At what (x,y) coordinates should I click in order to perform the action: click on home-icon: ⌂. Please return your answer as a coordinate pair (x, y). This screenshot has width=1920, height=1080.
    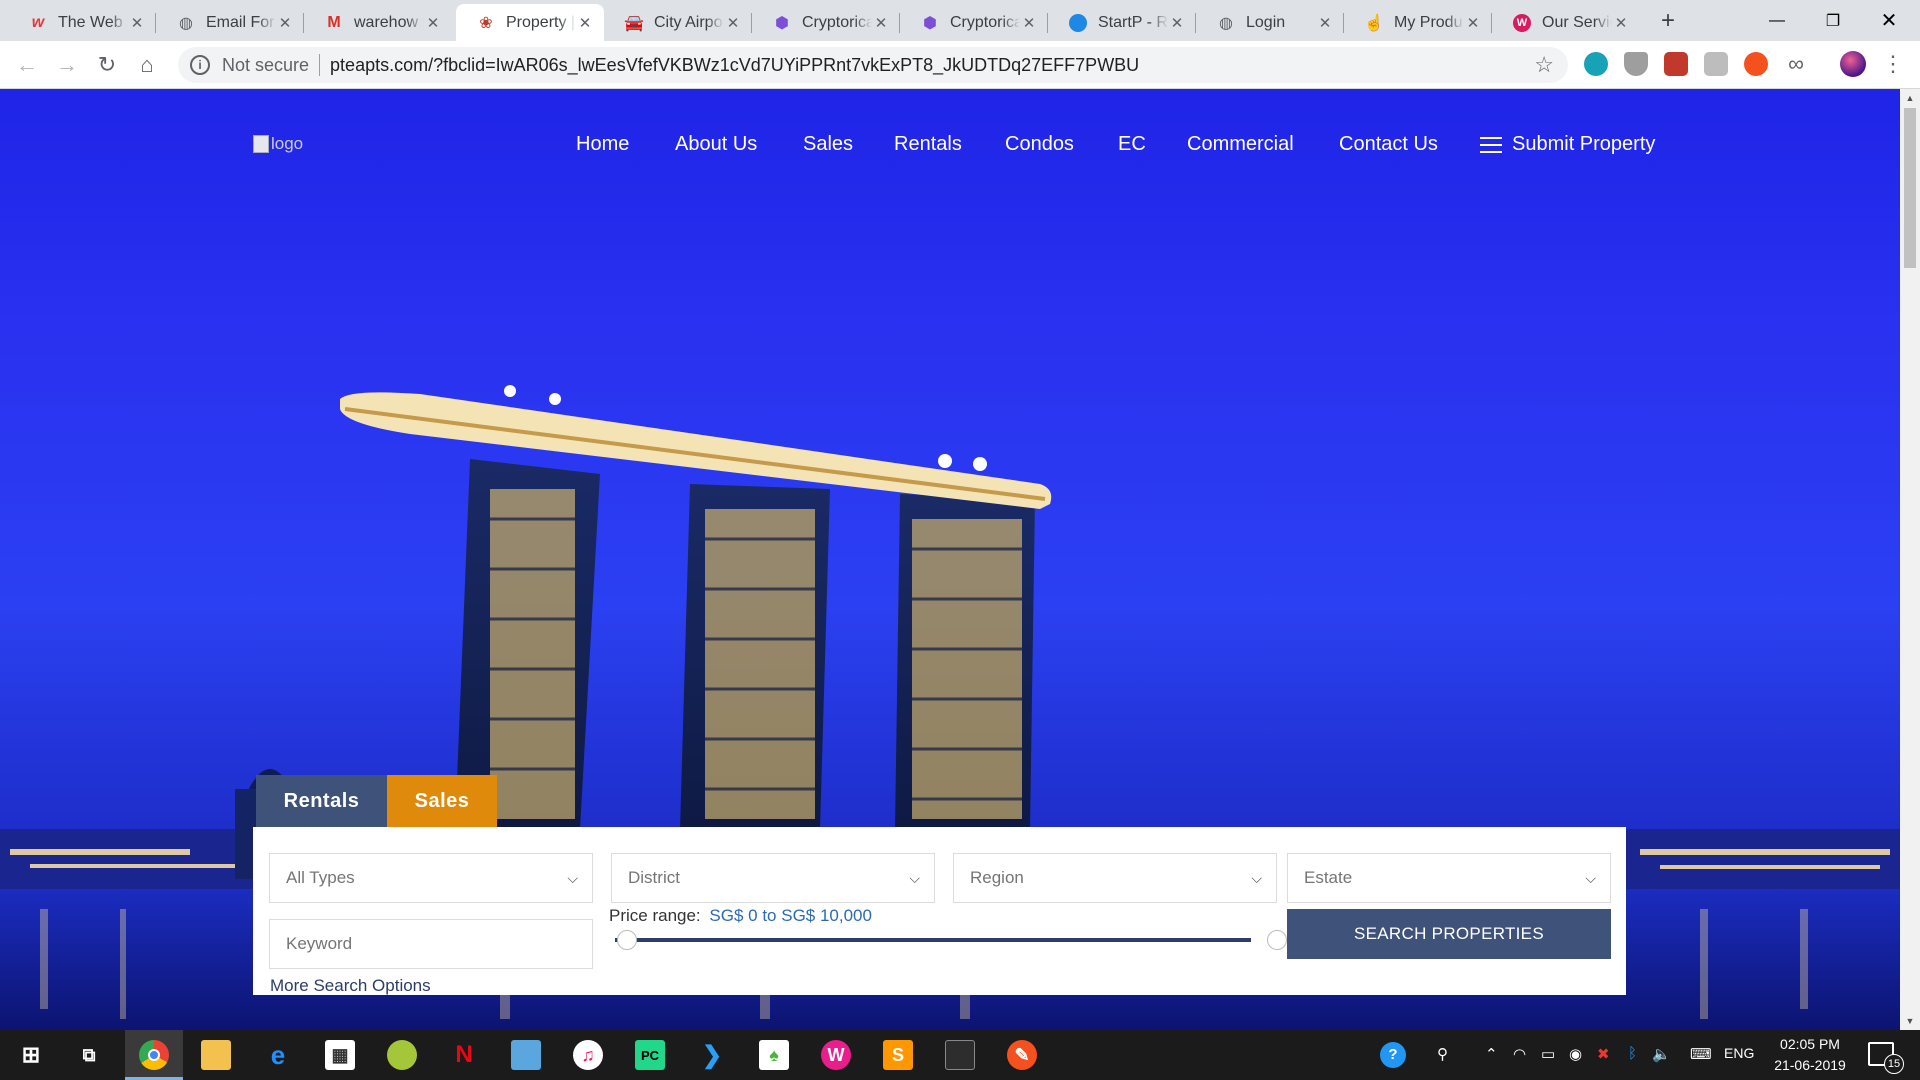
    Looking at the image, I should click on (147, 65).